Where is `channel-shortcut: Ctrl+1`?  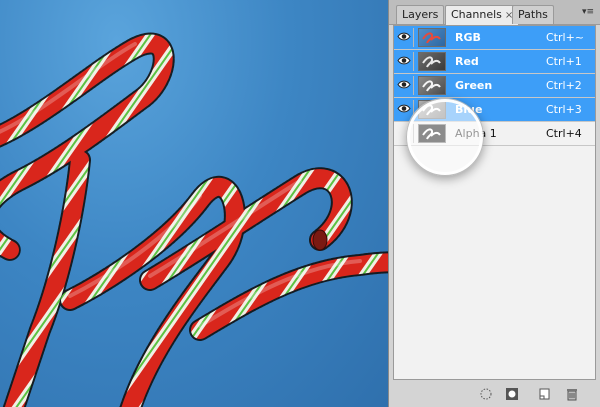 channel-shortcut: Ctrl+1 is located at coordinates (564, 61).